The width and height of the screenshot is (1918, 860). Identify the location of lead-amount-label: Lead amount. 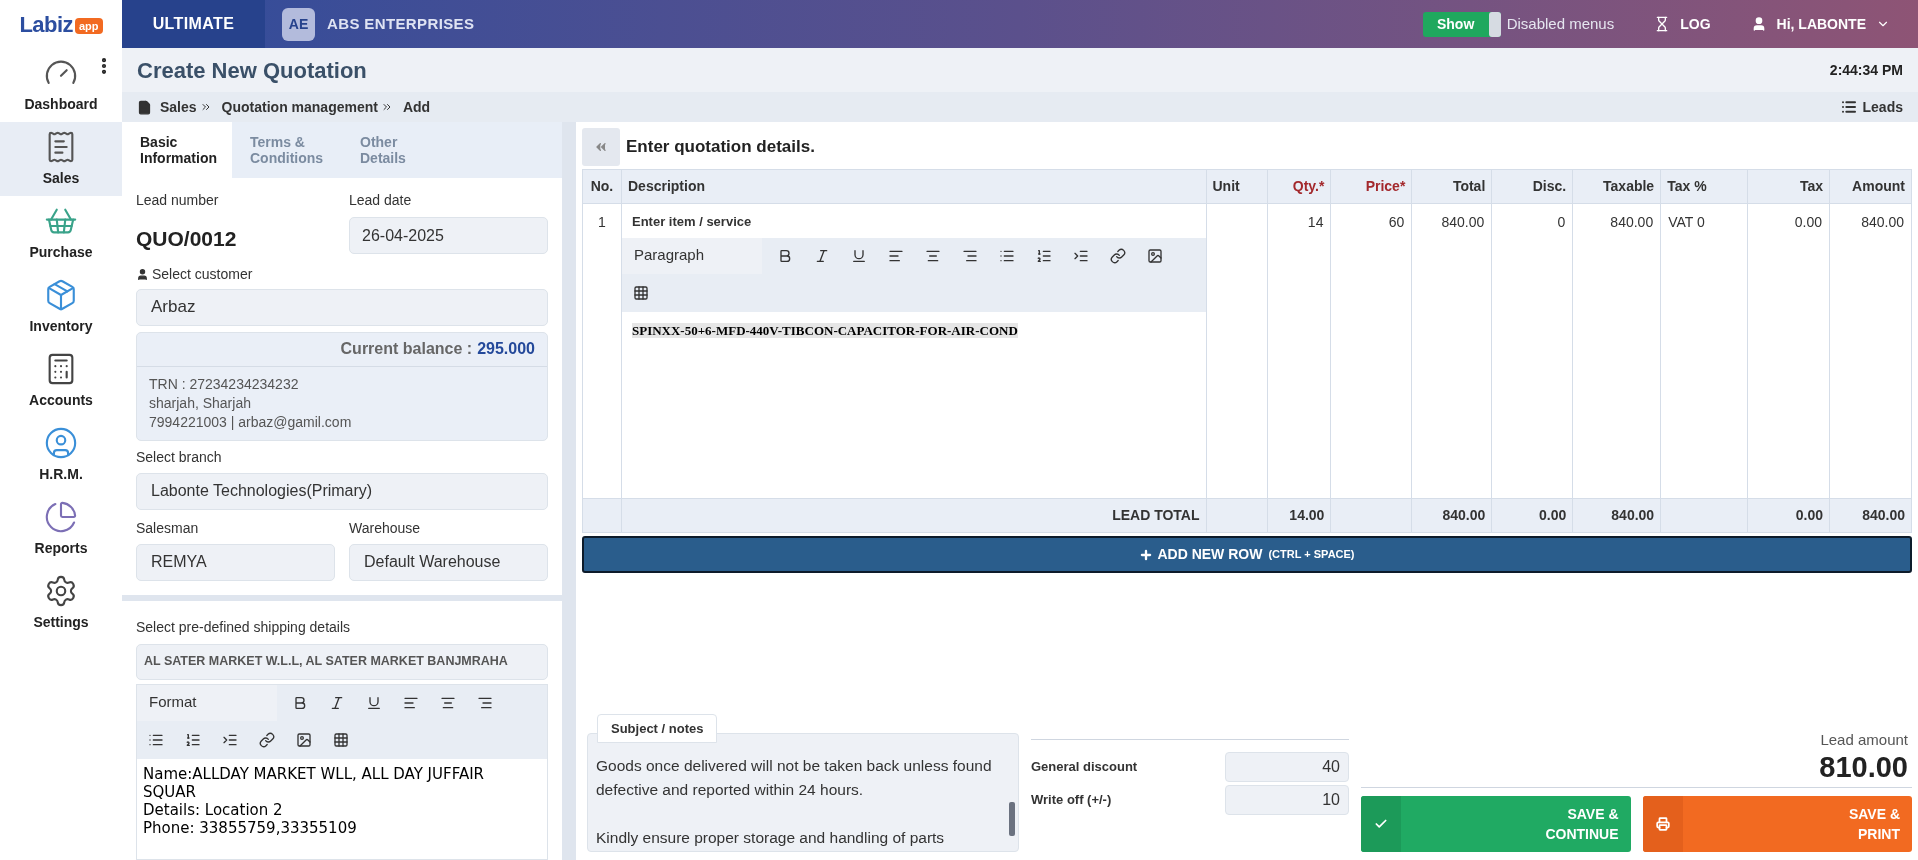
(1864, 739).